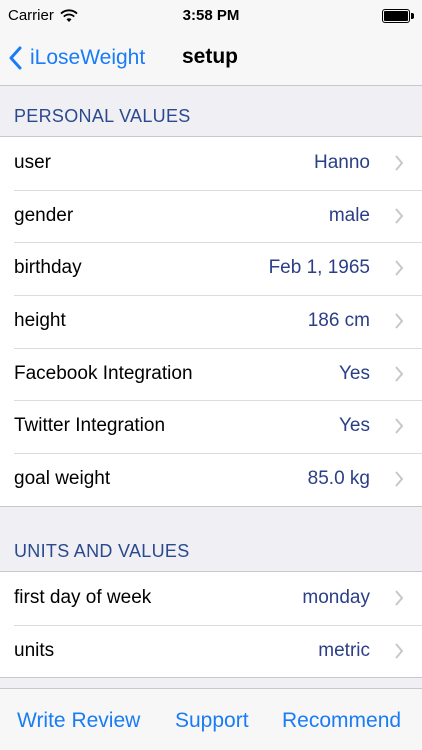  What do you see at coordinates (319, 268) in the screenshot?
I see `row-value: Feb 1, 1965` at bounding box center [319, 268].